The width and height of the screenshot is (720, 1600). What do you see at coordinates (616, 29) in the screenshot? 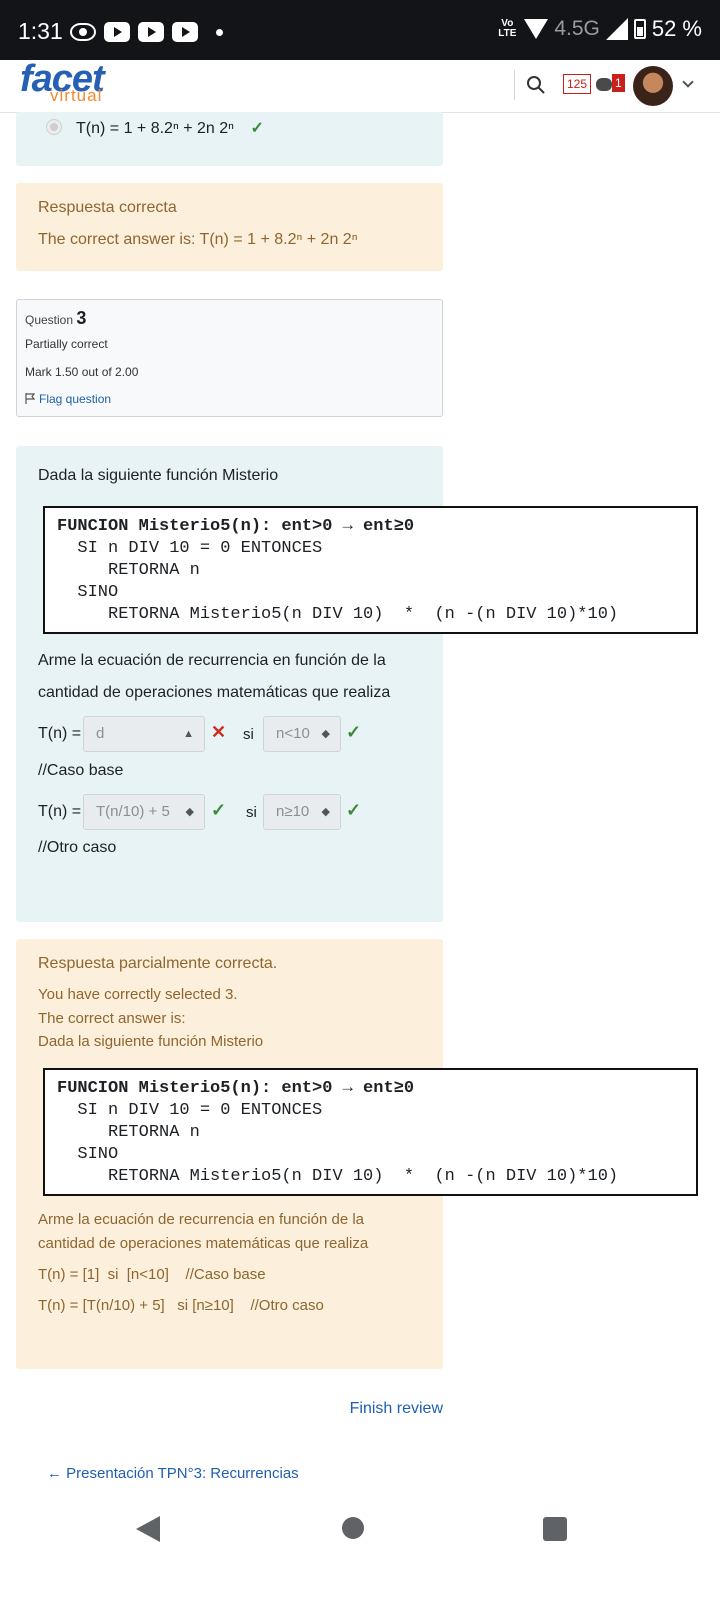
I see `signal-icon` at bounding box center [616, 29].